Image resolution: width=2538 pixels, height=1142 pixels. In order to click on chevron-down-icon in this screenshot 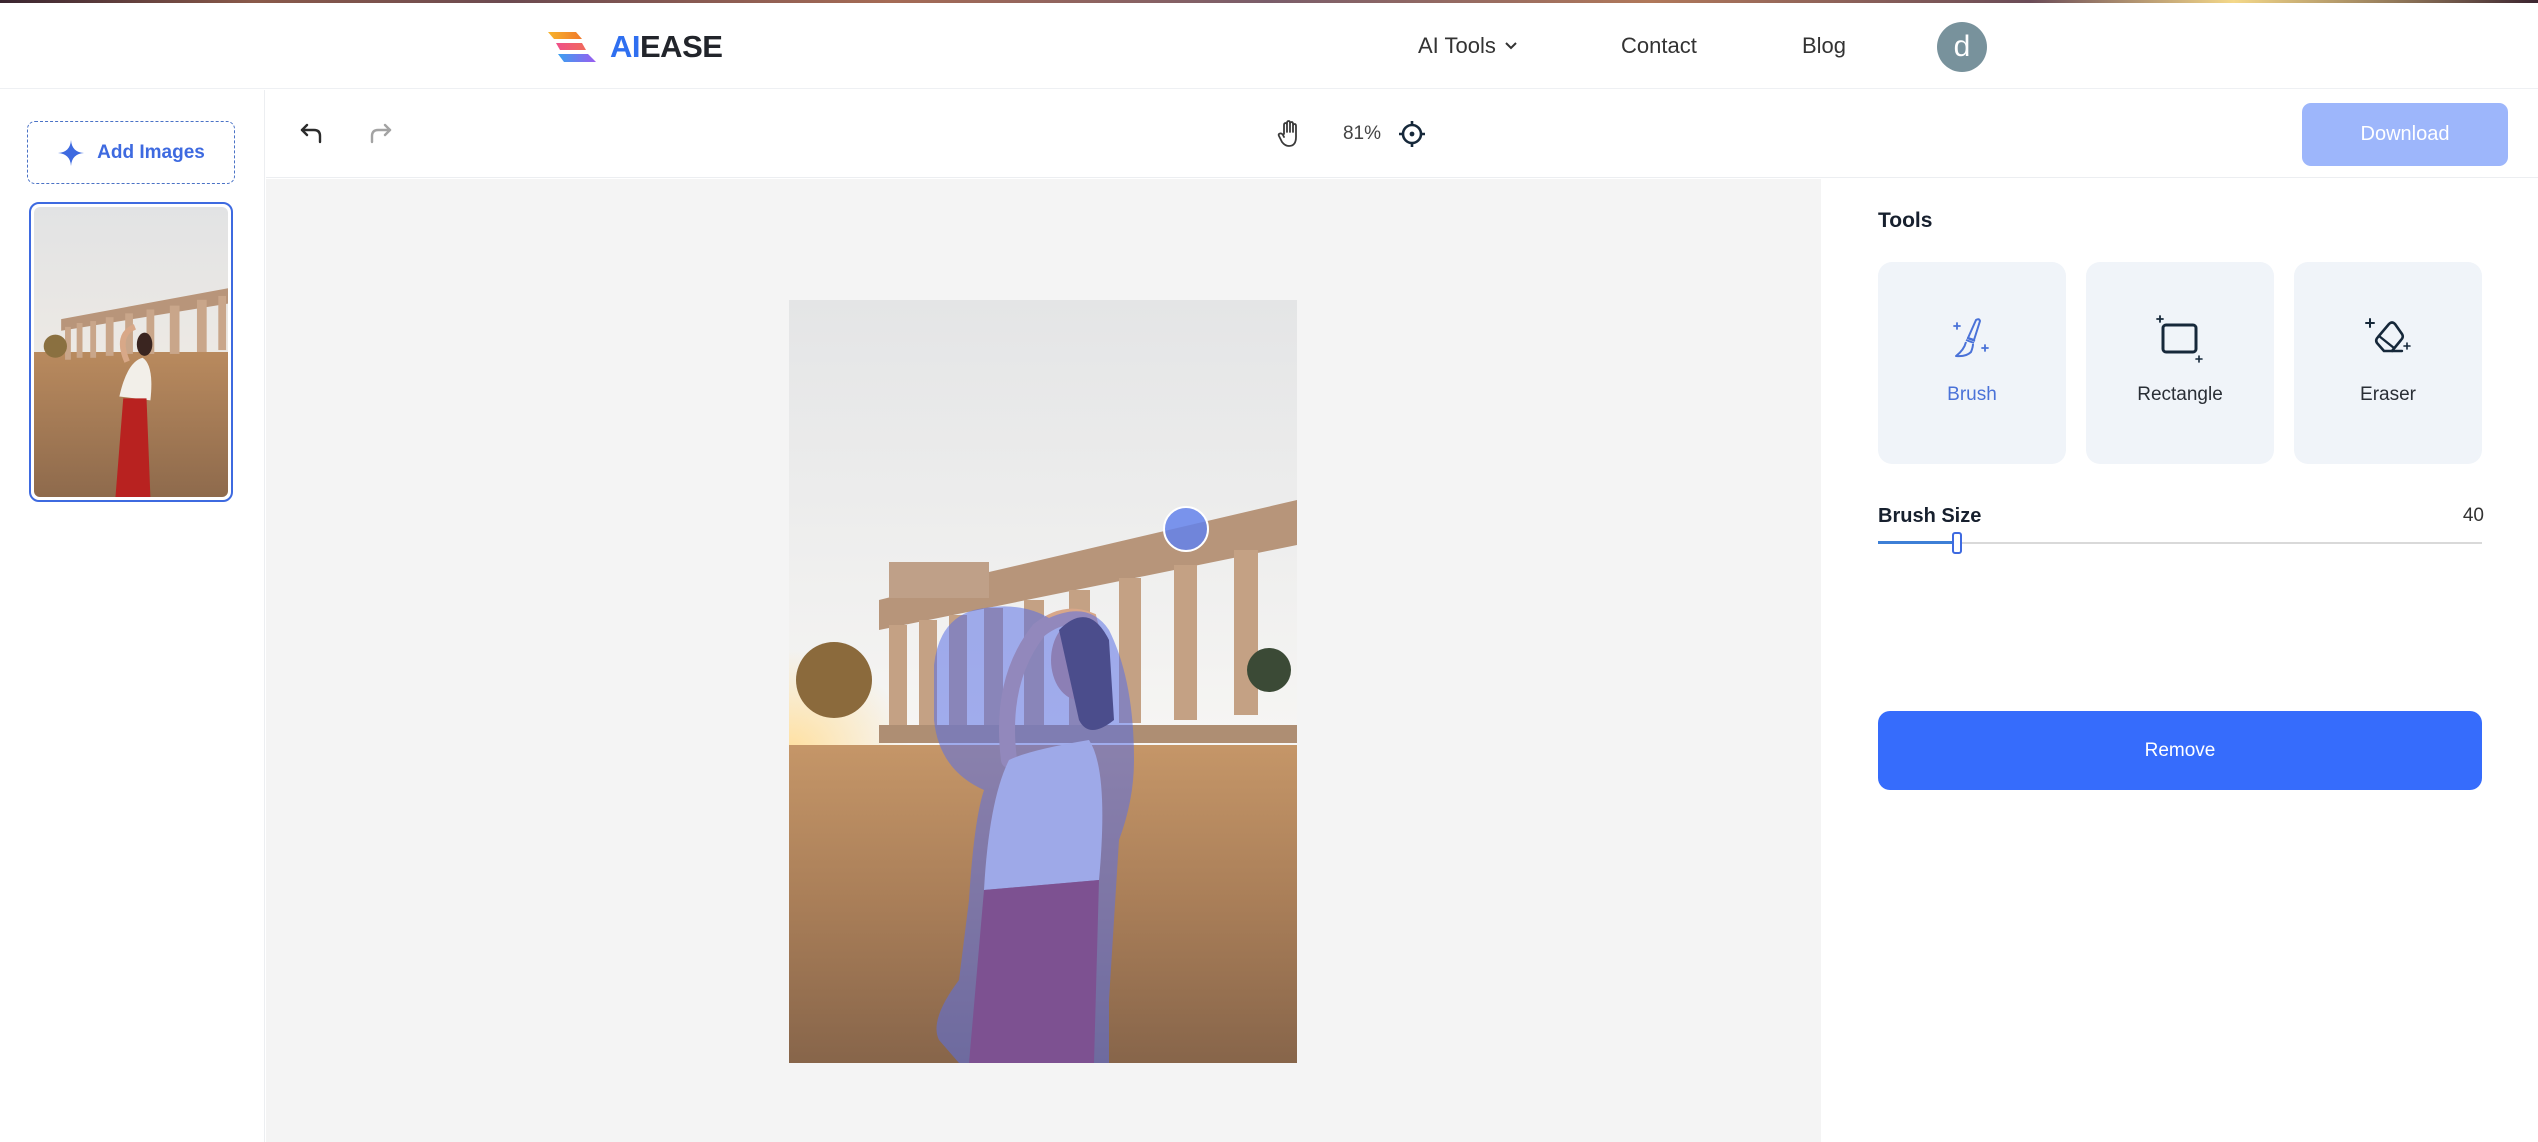, I will do `click(1511, 46)`.